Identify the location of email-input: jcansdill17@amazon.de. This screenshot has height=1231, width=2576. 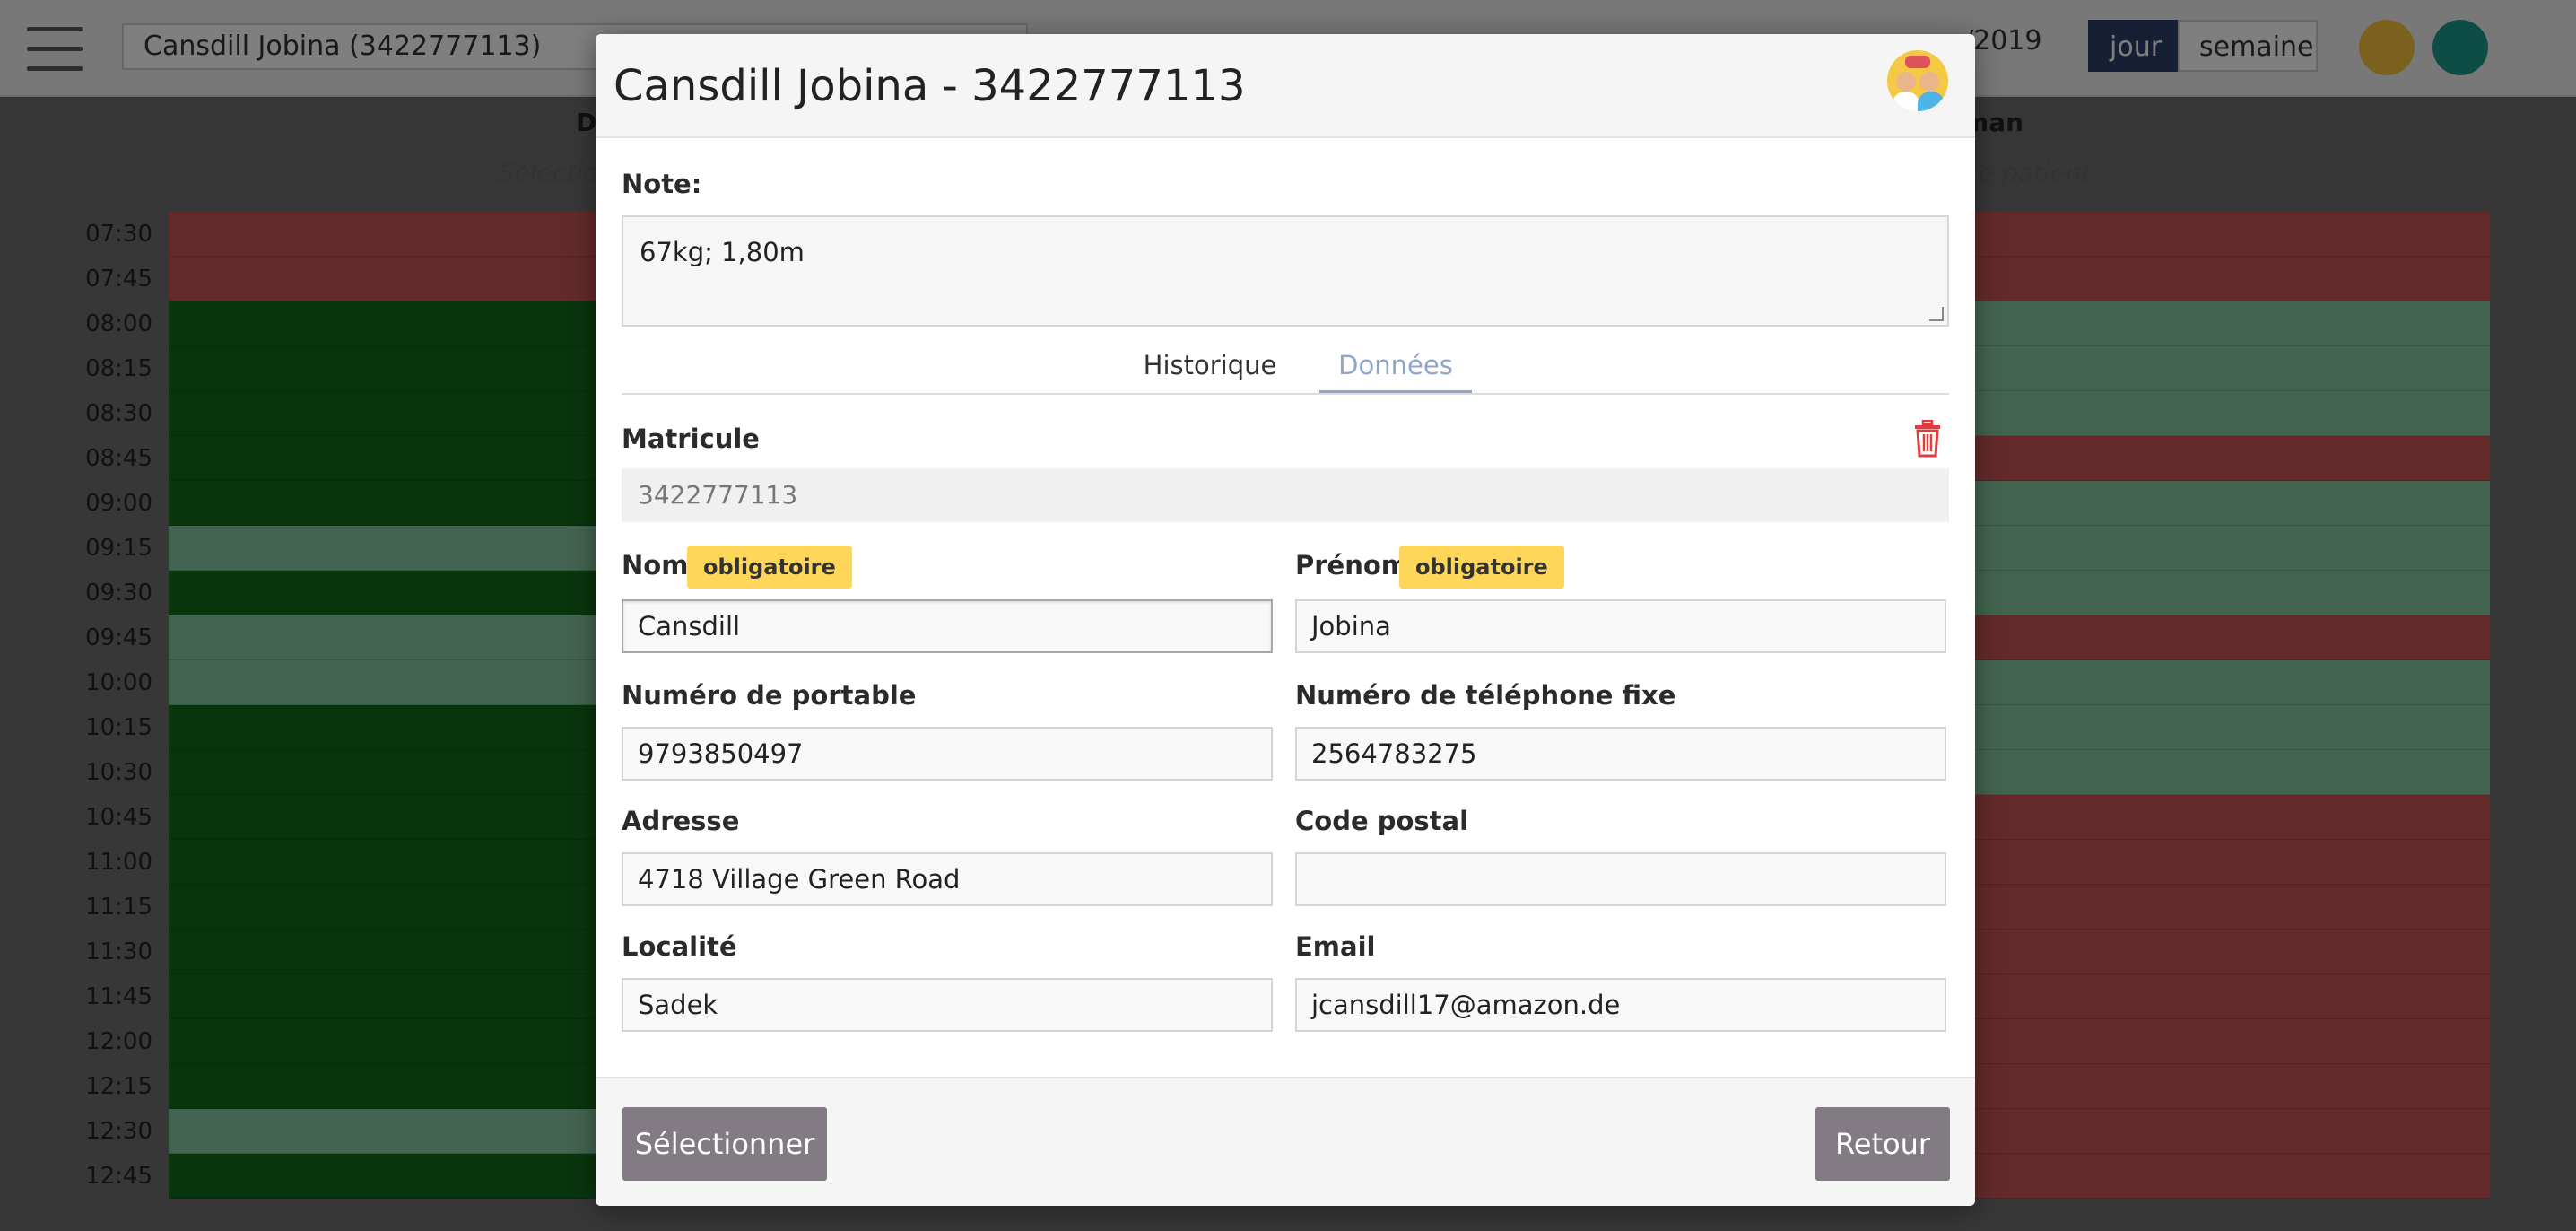
(1620, 1005).